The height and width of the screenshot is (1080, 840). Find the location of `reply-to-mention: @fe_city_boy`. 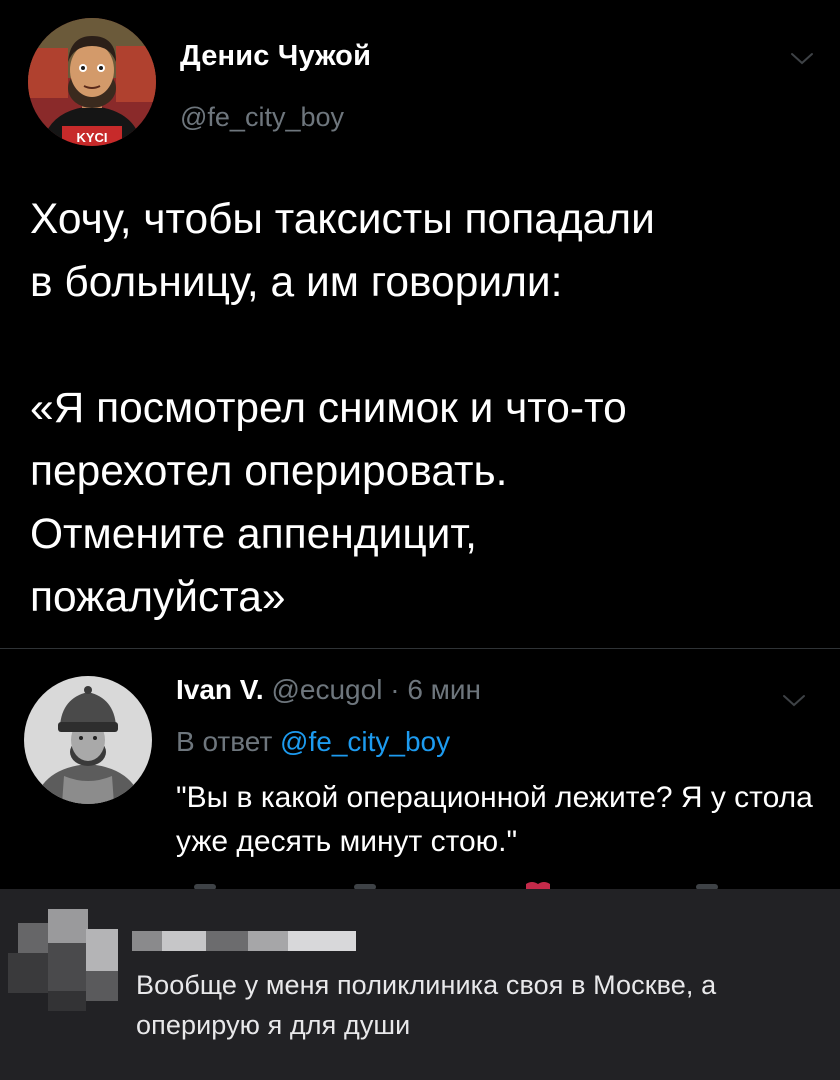

reply-to-mention: @fe_city_boy is located at coordinates (365, 741).